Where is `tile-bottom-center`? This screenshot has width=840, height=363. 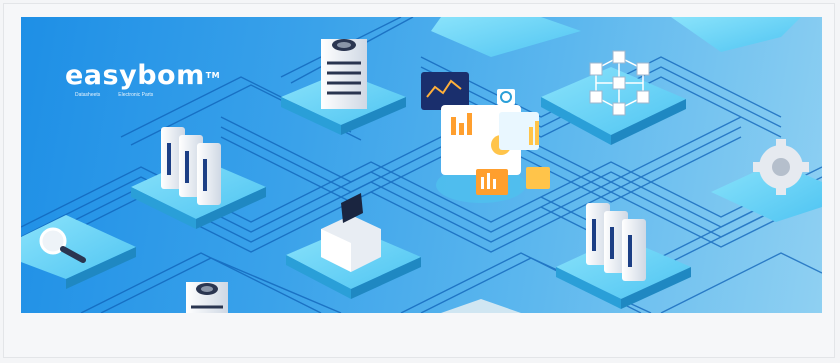
tile-bottom-center is located at coordinates (481, 306).